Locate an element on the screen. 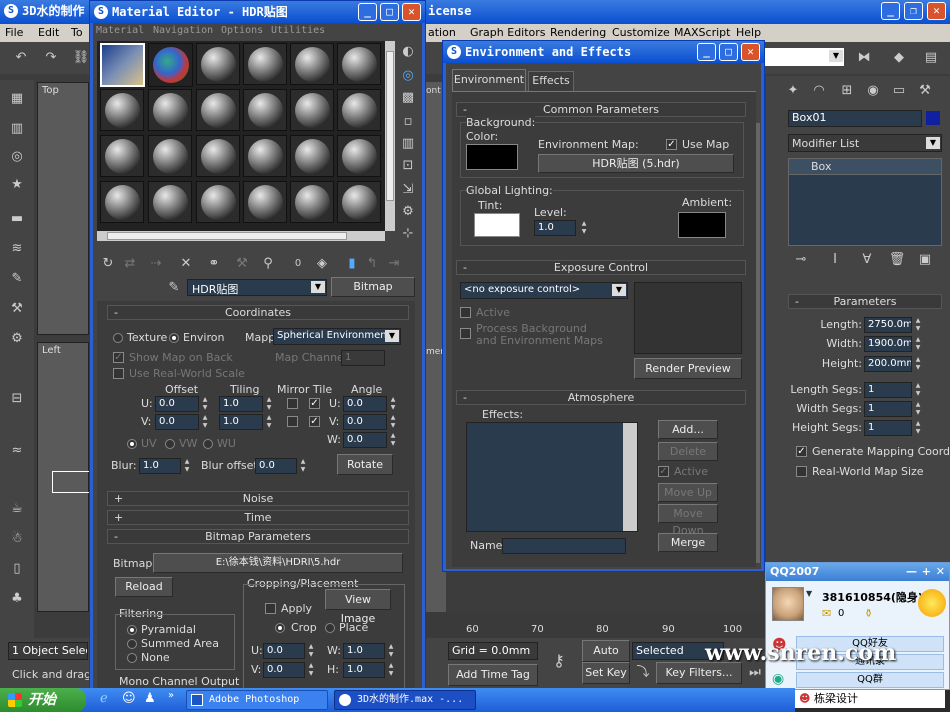  height-segs-spinner: ▲ ▼ is located at coordinates (918, 428).